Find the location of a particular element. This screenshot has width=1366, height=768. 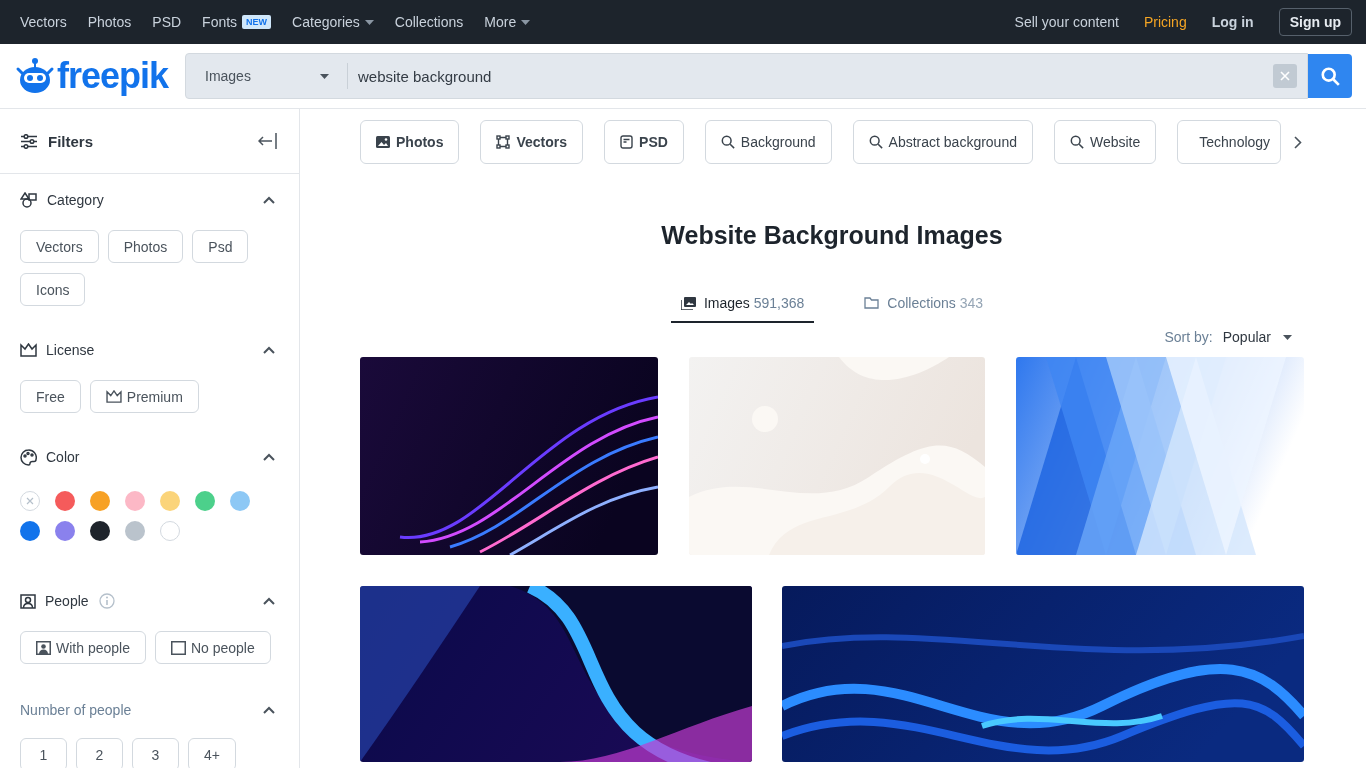

clear-button is located at coordinates (1285, 76).